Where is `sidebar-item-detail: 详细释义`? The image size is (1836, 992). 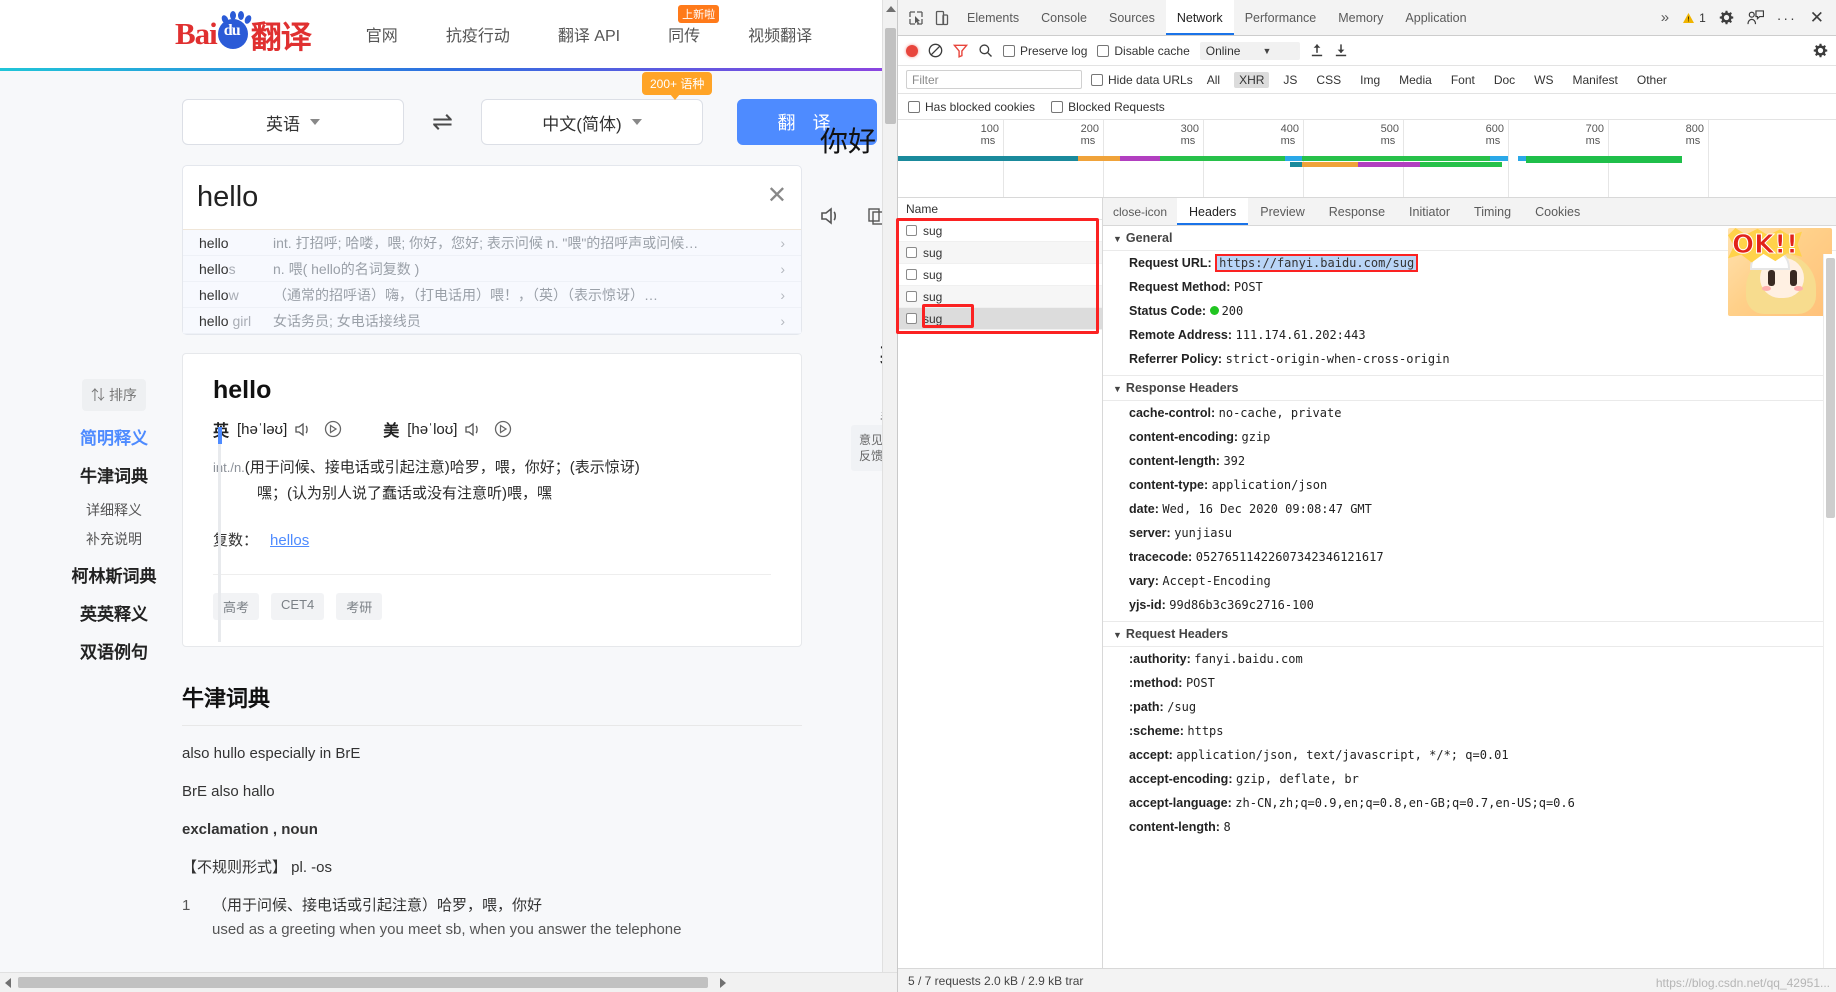 sidebar-item-detail: 详细释义 is located at coordinates (114, 510).